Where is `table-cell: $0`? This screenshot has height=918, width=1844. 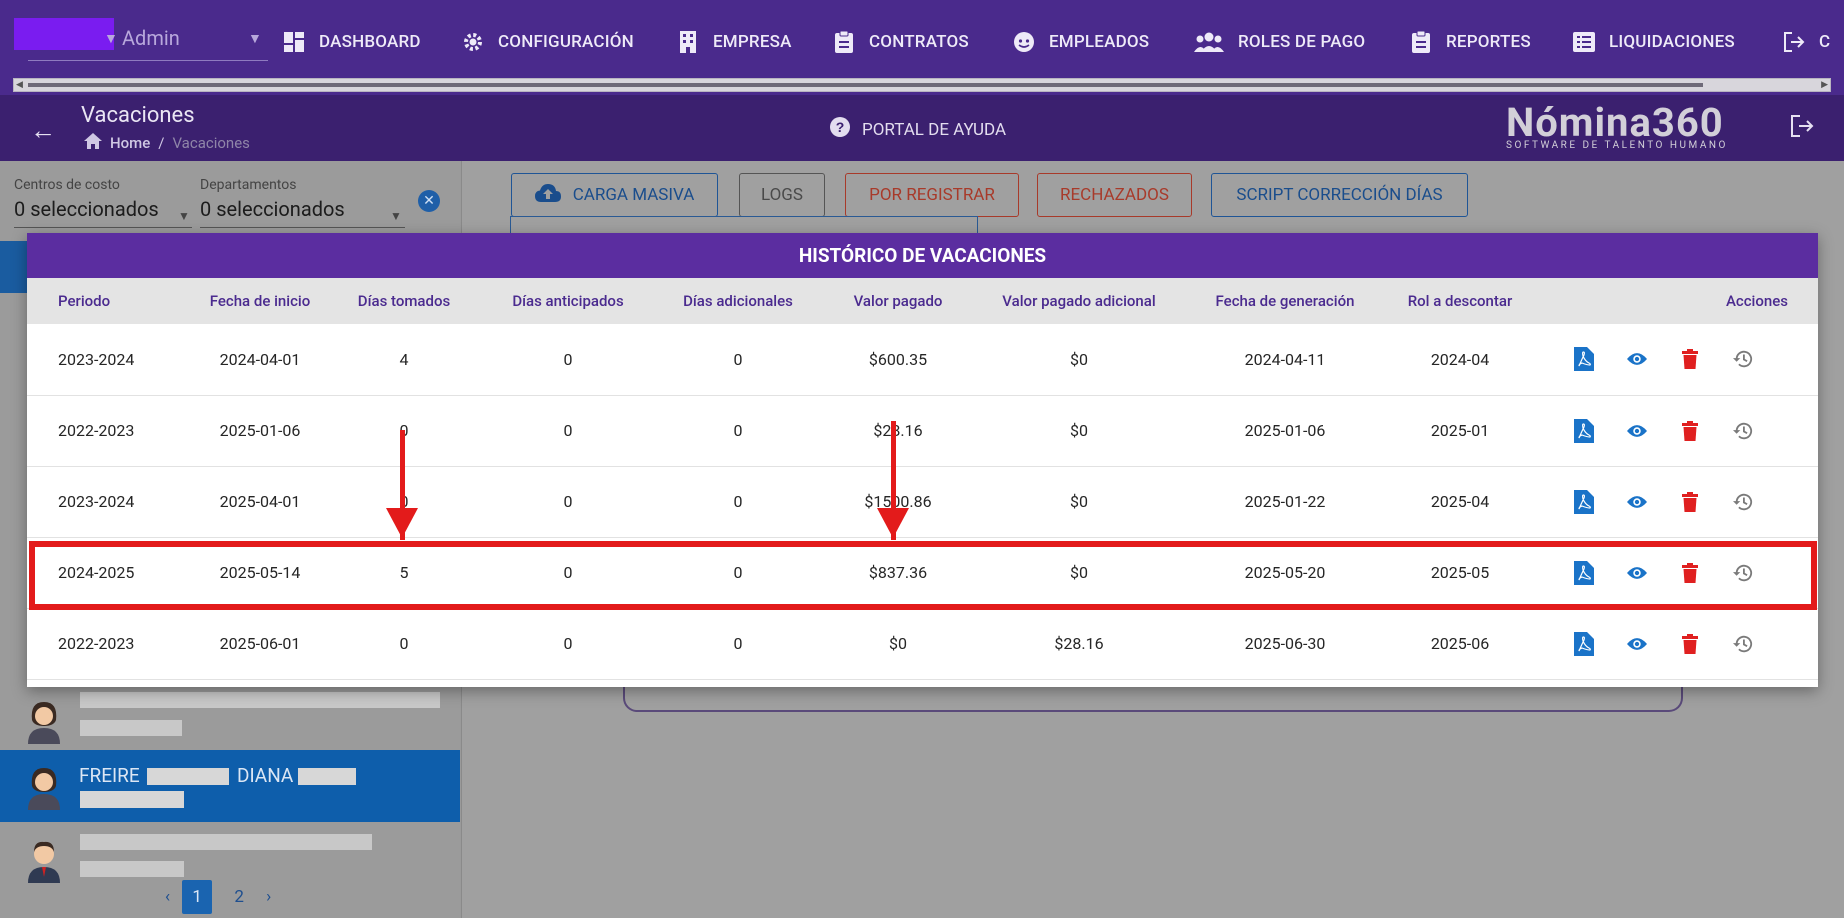
table-cell: $0 is located at coordinates (1079, 431).